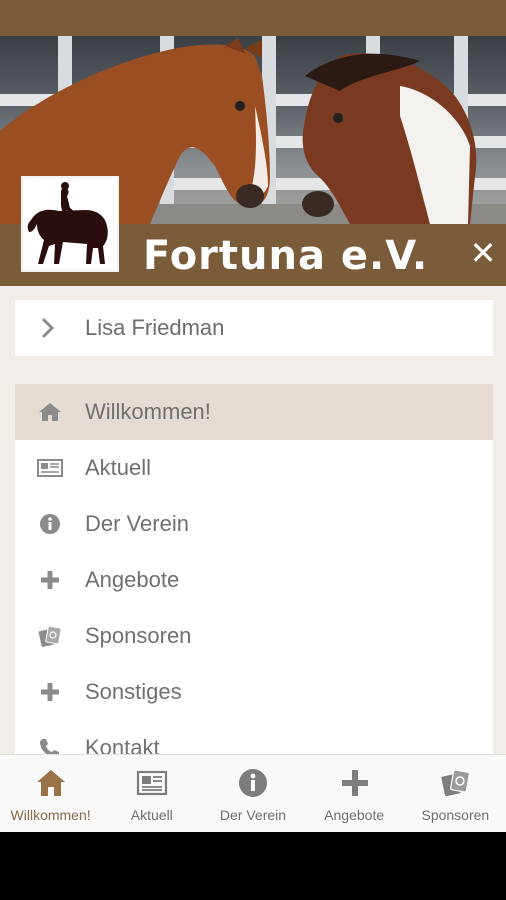 Image resolution: width=506 pixels, height=900 pixels. Describe the element at coordinates (254, 636) in the screenshot. I see `menu-item-sponsoren: Sponsoren` at that location.